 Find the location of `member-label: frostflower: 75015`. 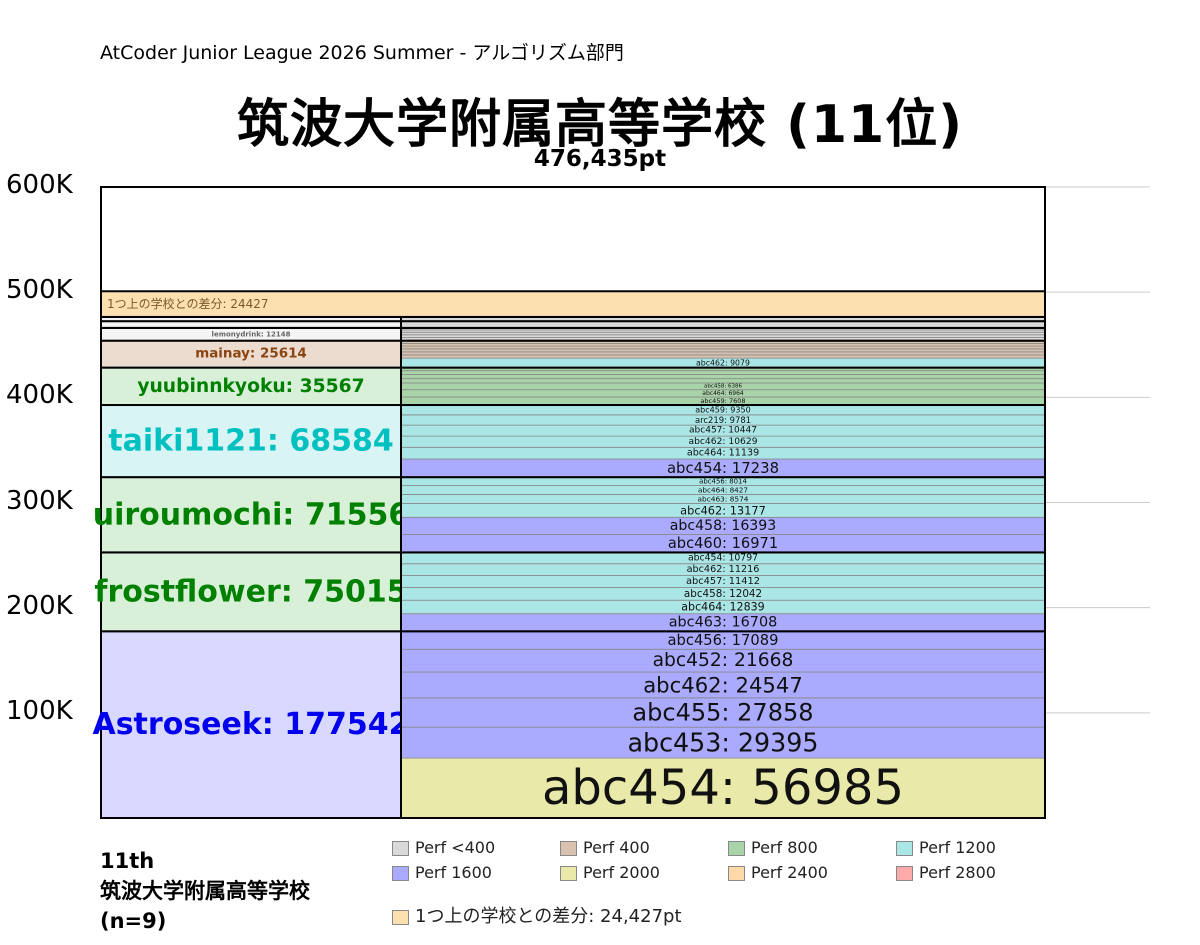

member-label: frostflower: 75015 is located at coordinates (250, 591).